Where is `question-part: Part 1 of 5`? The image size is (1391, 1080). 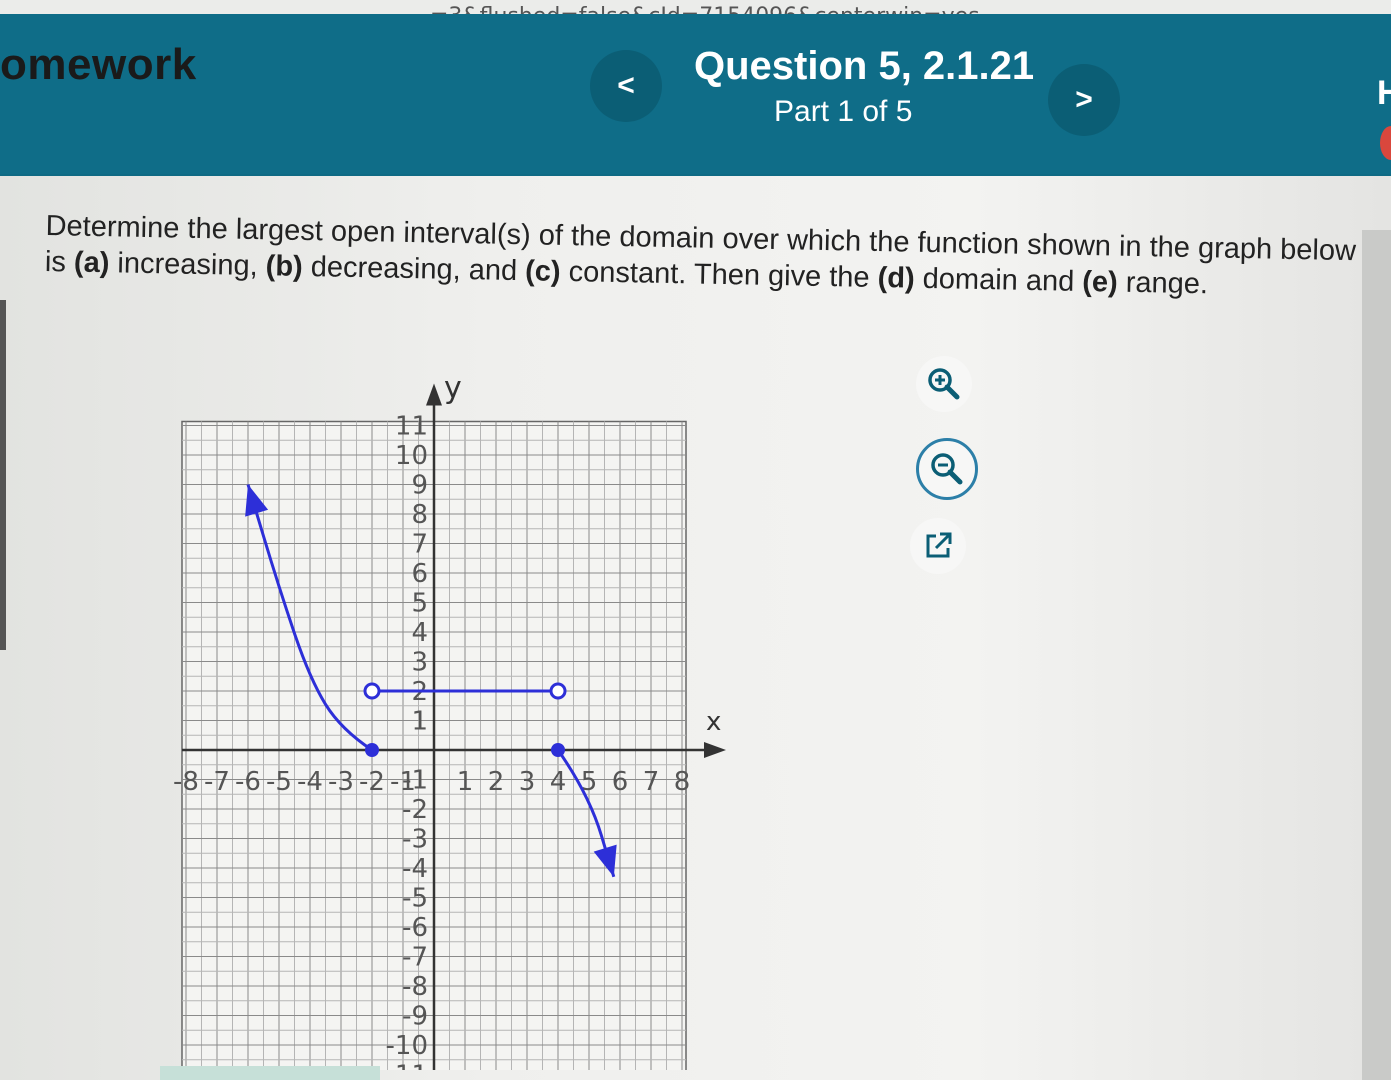 question-part: Part 1 of 5 is located at coordinates (843, 111).